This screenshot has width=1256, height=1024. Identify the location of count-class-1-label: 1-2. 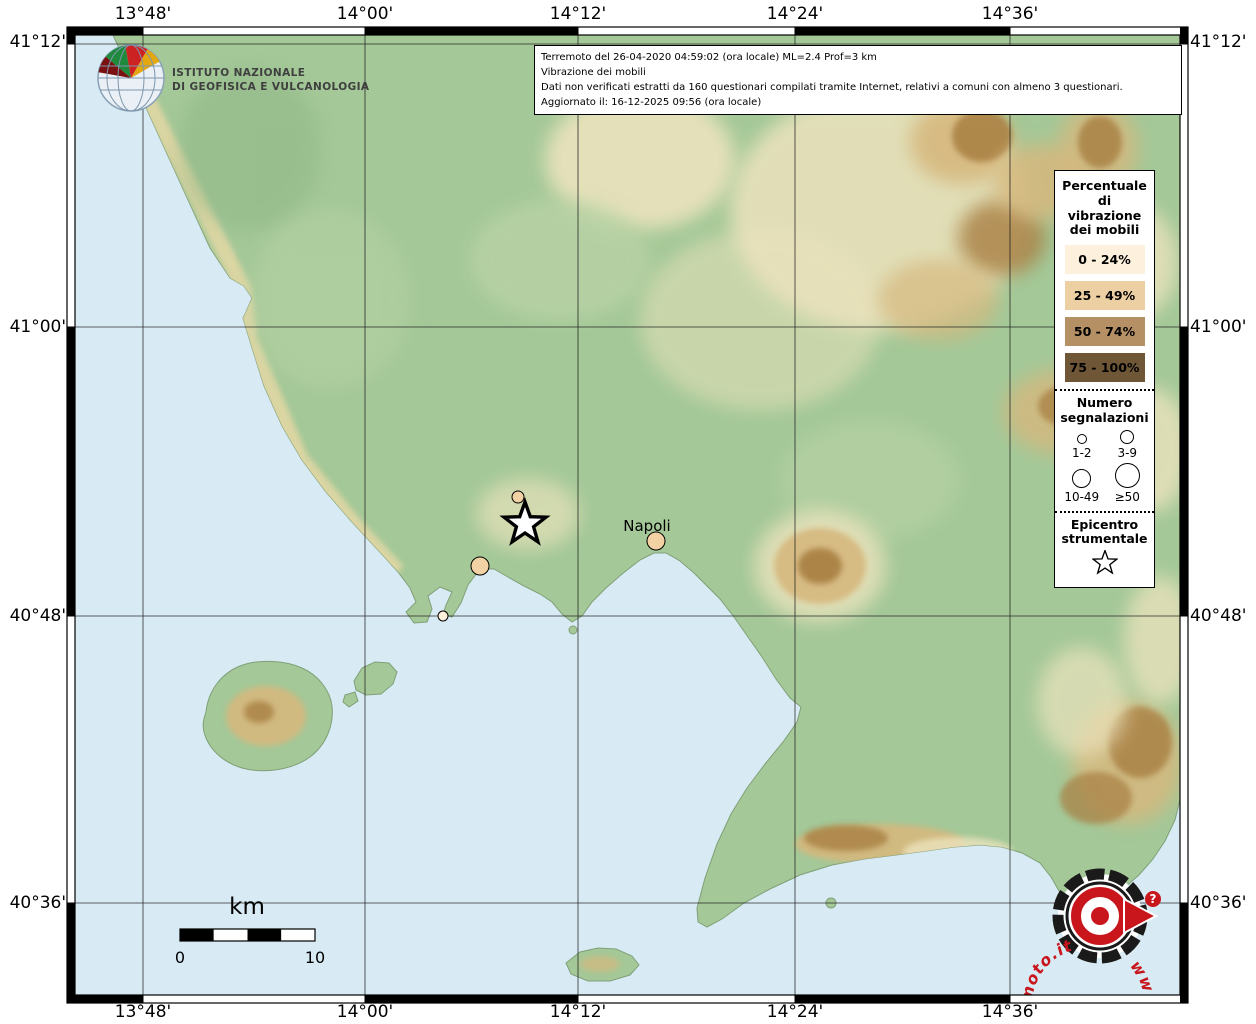
(1081, 452).